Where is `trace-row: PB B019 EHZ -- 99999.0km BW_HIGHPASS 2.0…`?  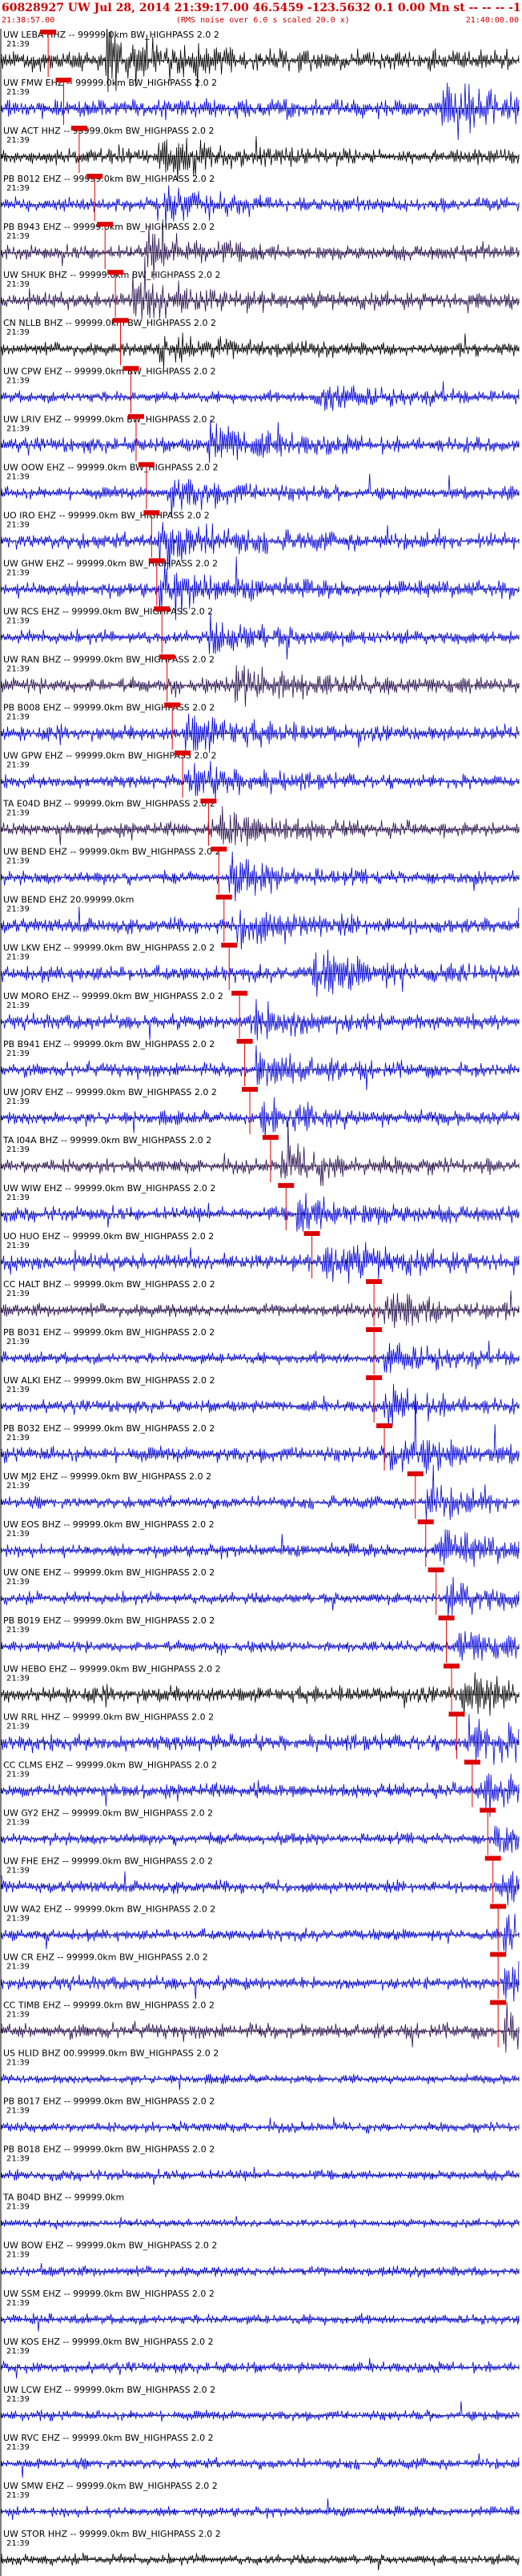
trace-row: PB B019 EHZ -- 99999.0km BW_HIGHPASS 2.0… is located at coordinates (261, 1639).